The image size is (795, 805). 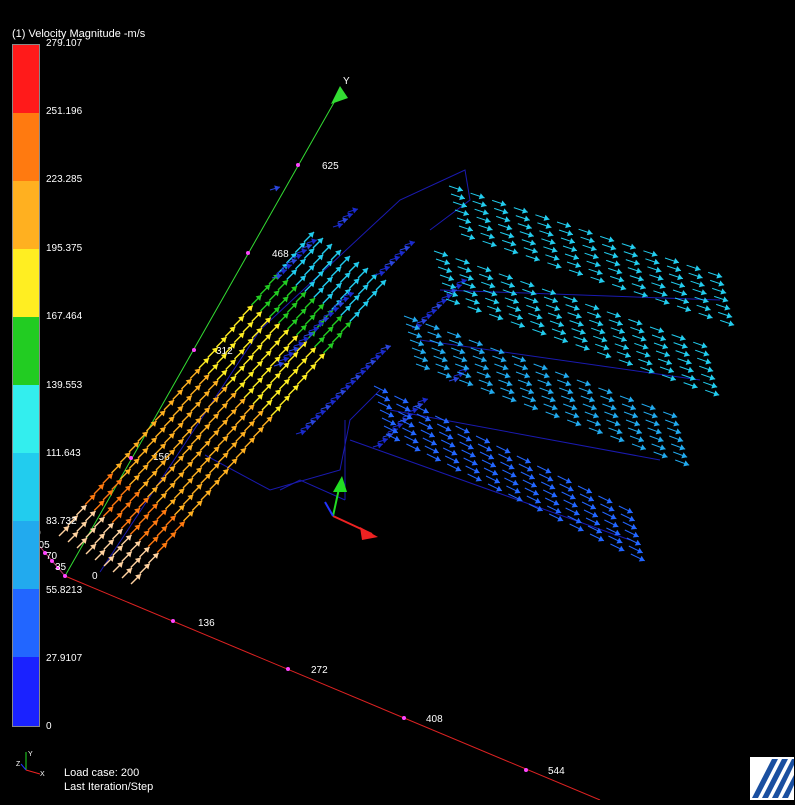 What do you see at coordinates (30, 754) in the screenshot?
I see `svg-text: Y` at bounding box center [30, 754].